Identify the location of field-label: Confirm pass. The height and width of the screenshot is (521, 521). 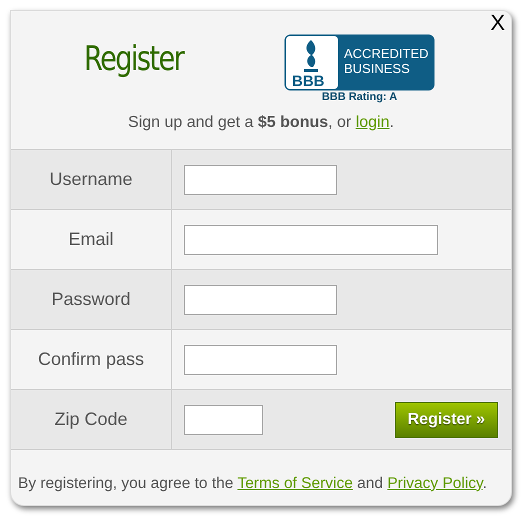
(91, 359).